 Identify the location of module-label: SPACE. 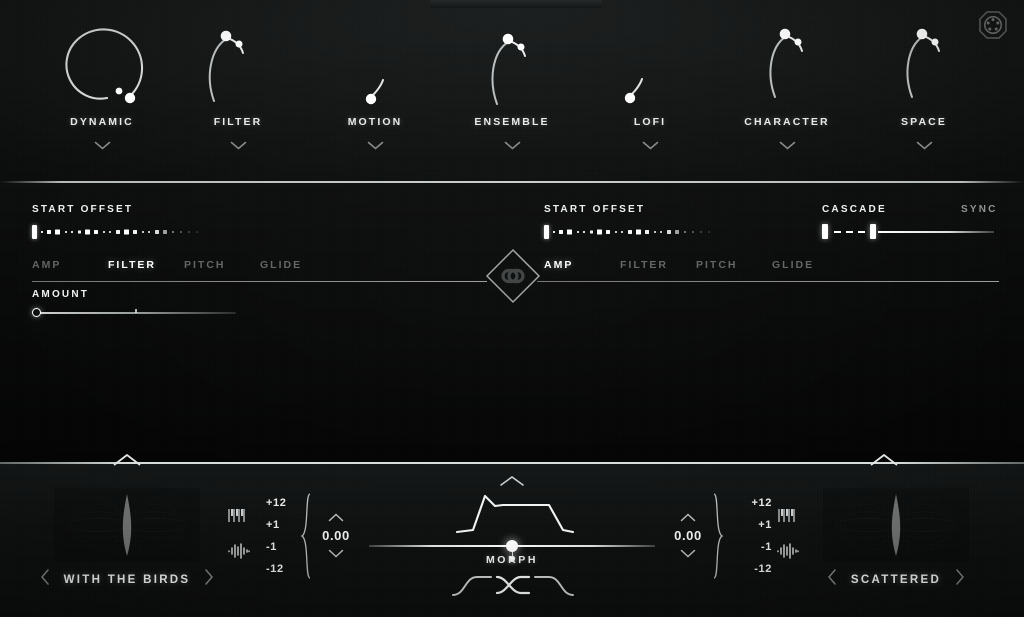
(924, 122).